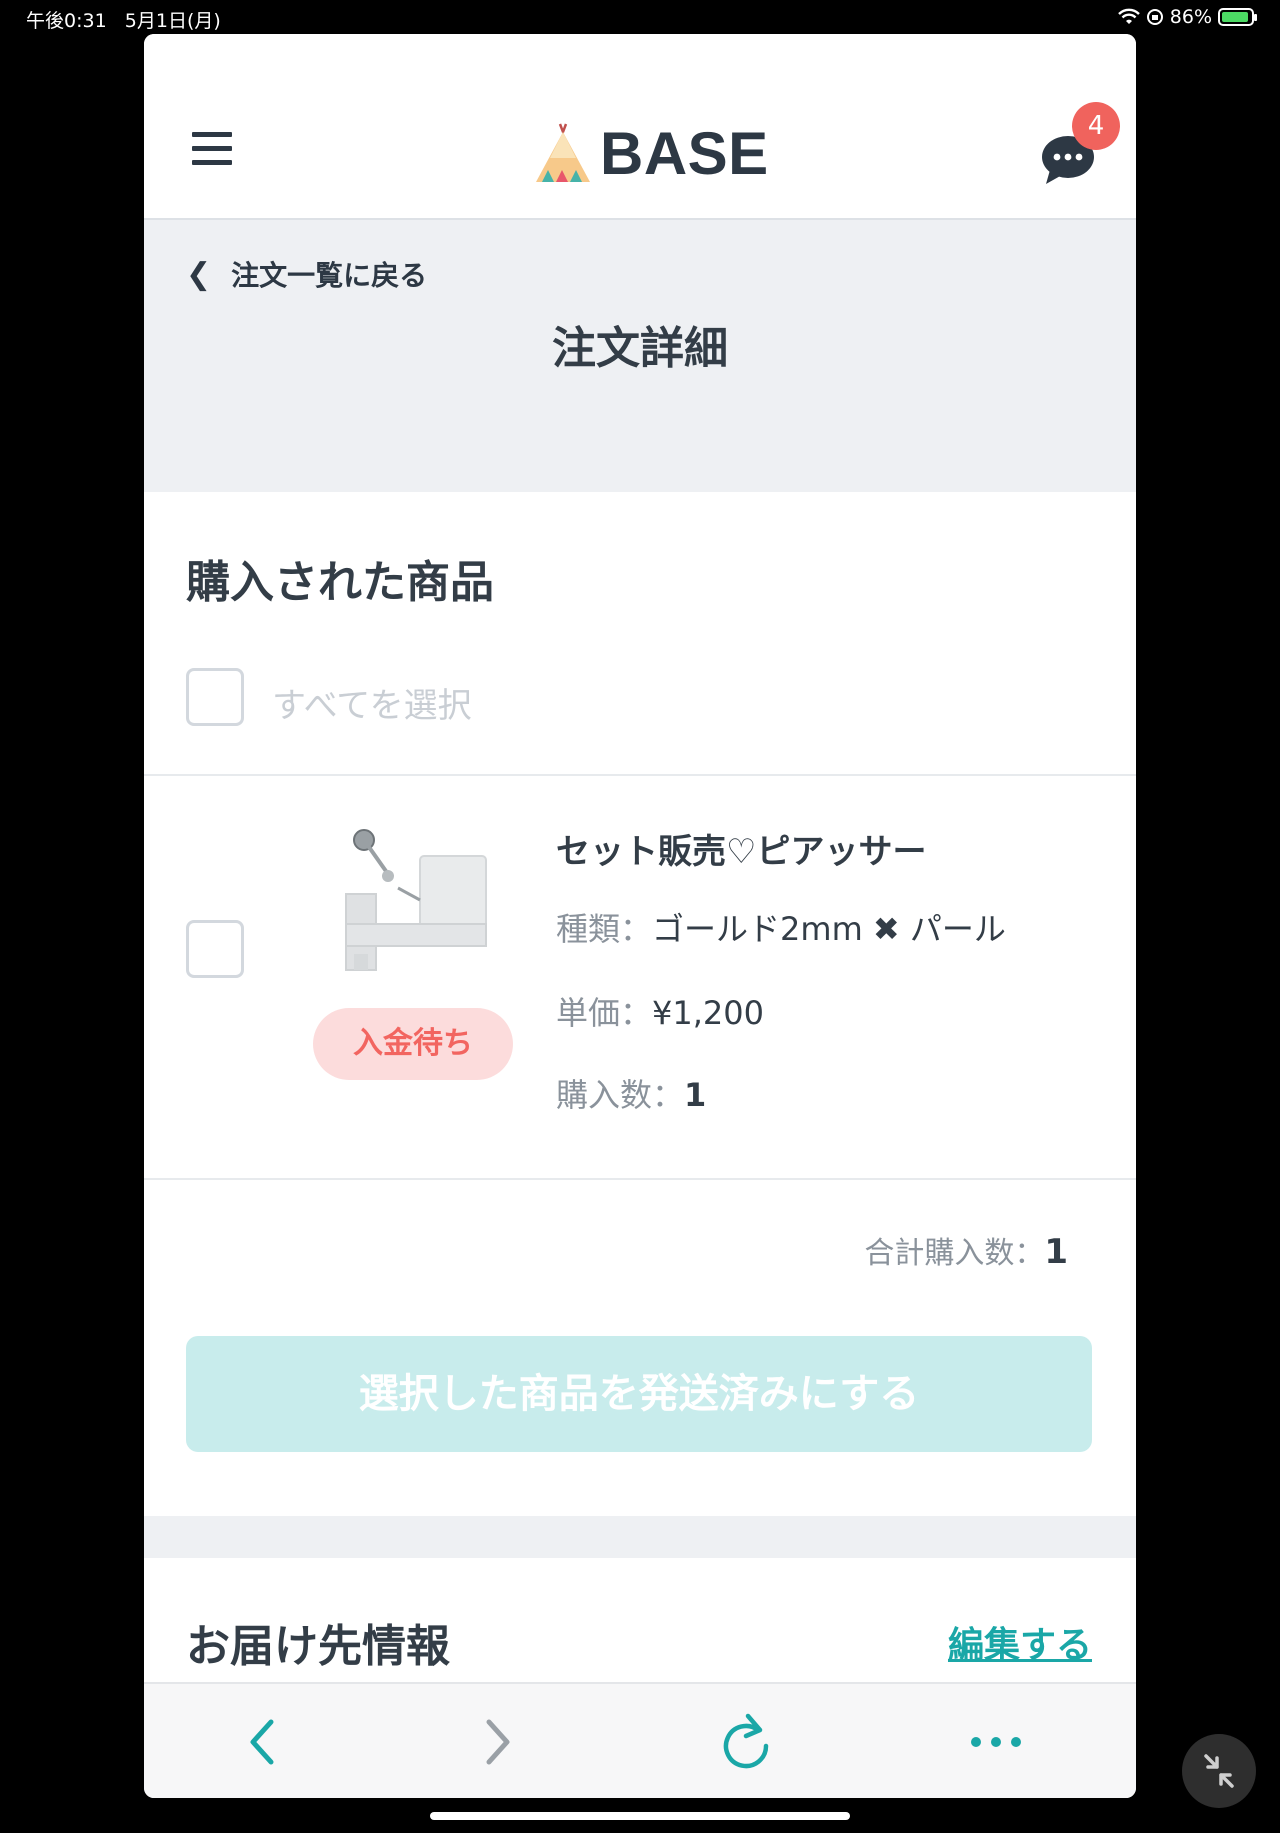  What do you see at coordinates (415, 895) in the screenshot?
I see `product-image` at bounding box center [415, 895].